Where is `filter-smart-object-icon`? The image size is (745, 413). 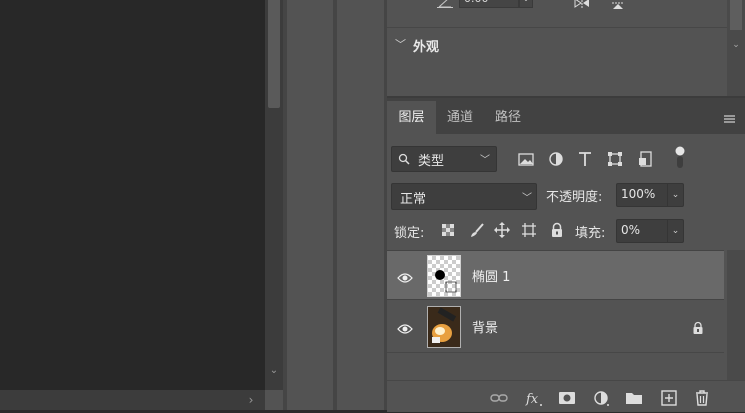
filter-smart-object-icon is located at coordinates (646, 159).